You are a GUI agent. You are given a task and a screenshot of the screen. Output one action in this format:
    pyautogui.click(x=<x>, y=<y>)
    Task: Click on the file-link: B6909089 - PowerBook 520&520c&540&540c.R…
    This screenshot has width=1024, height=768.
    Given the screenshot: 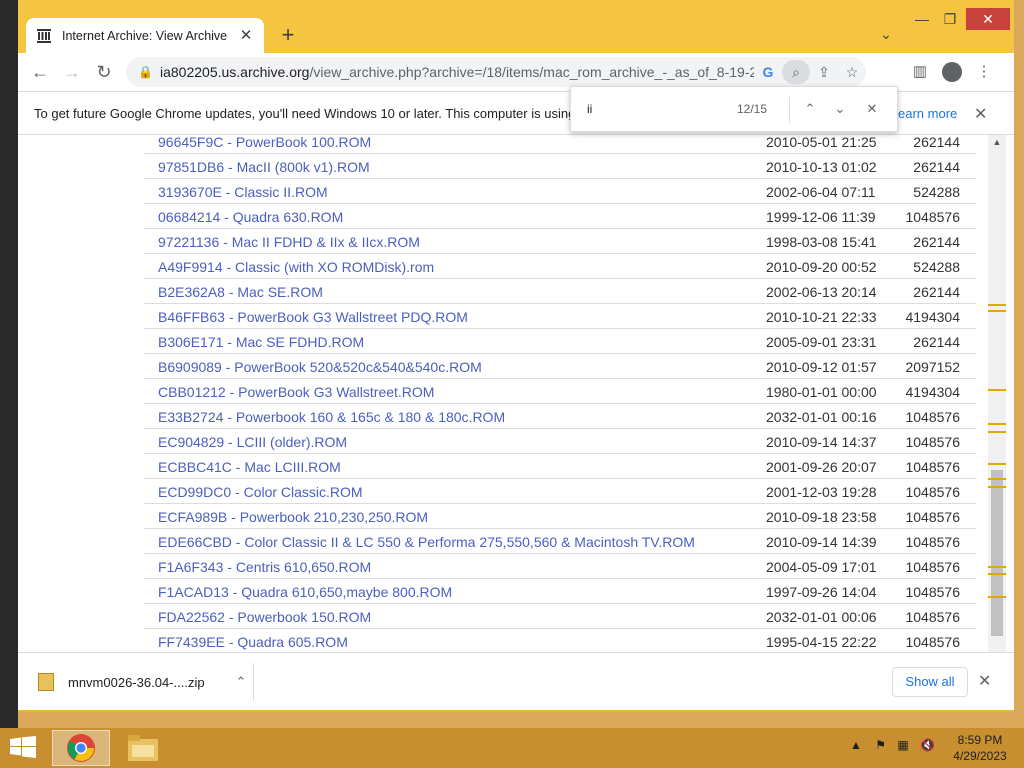 What is the action you would take?
    pyautogui.click(x=320, y=367)
    